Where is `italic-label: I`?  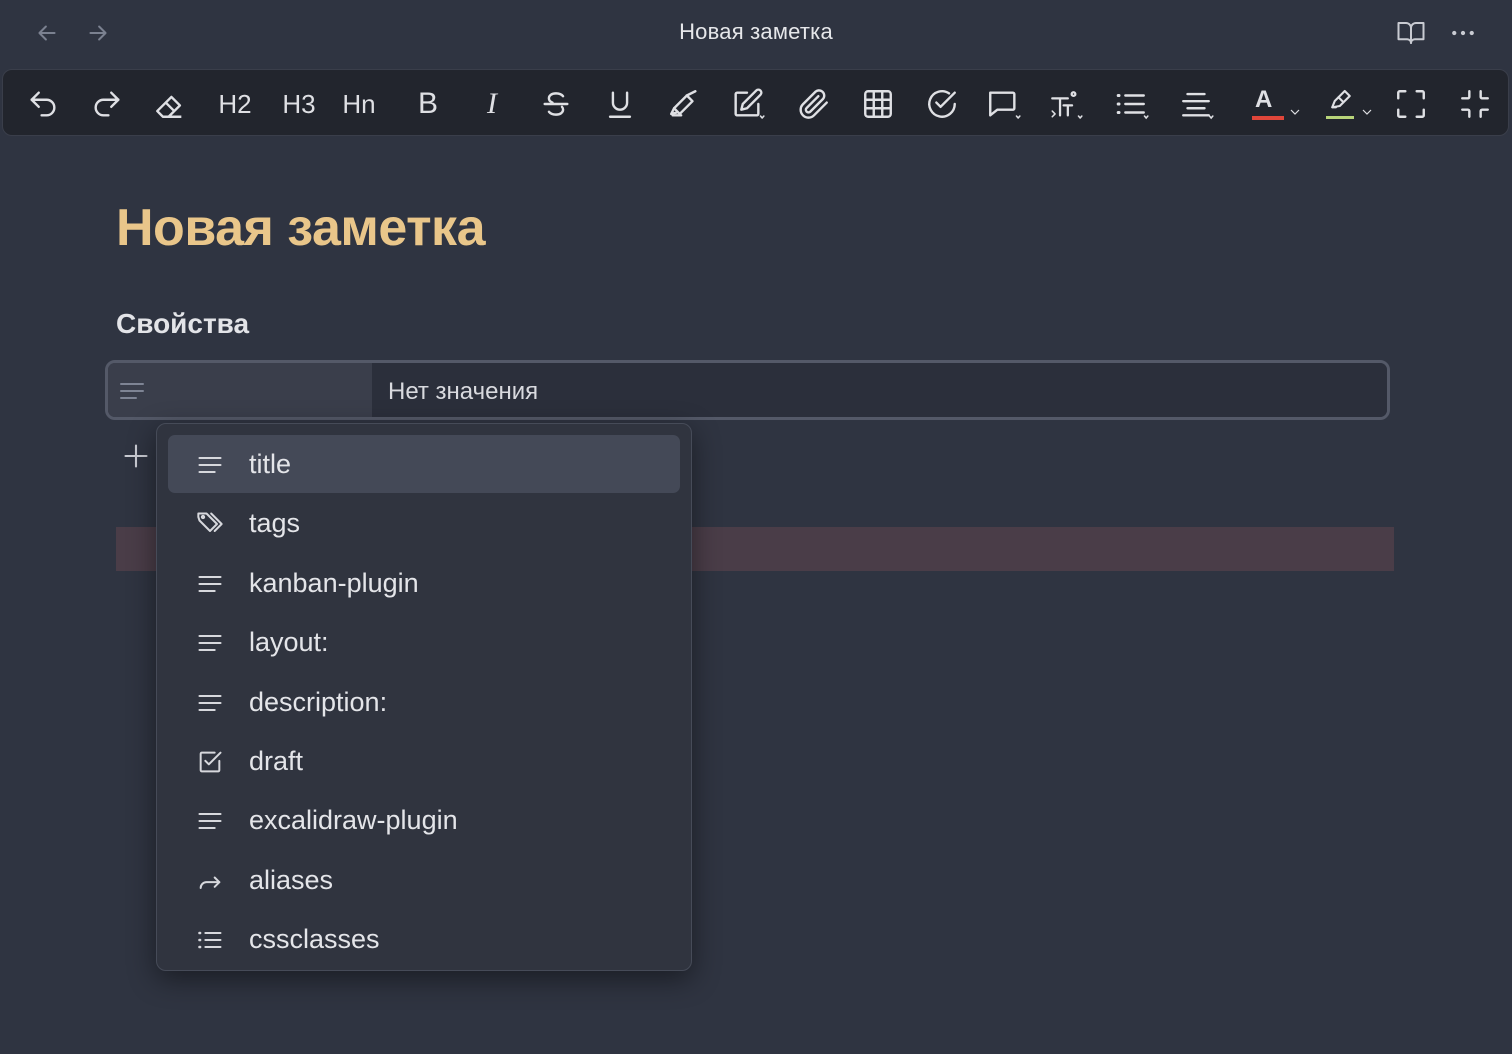 italic-label: I is located at coordinates (492, 103).